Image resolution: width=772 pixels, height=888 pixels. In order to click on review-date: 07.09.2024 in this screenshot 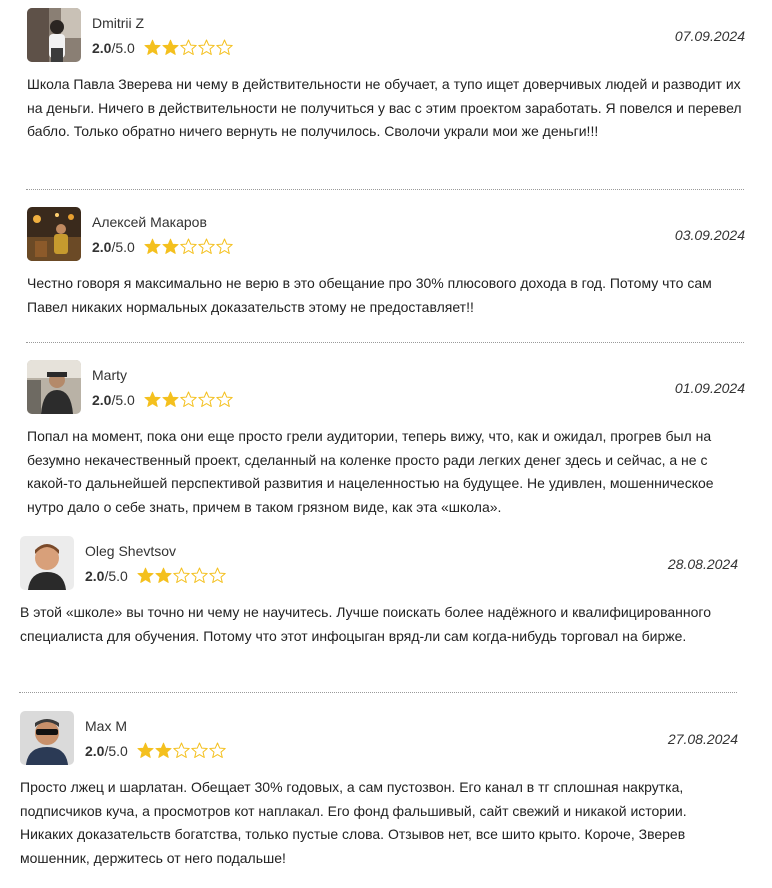, I will do `click(709, 36)`.